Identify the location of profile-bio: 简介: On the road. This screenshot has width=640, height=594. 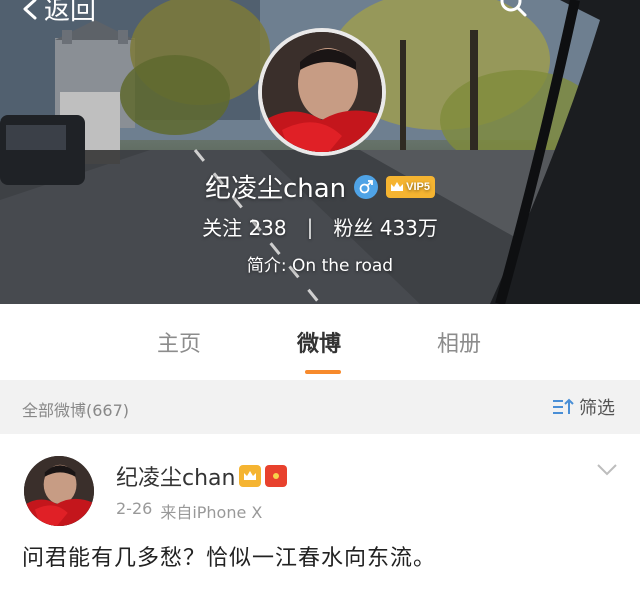
(320, 263).